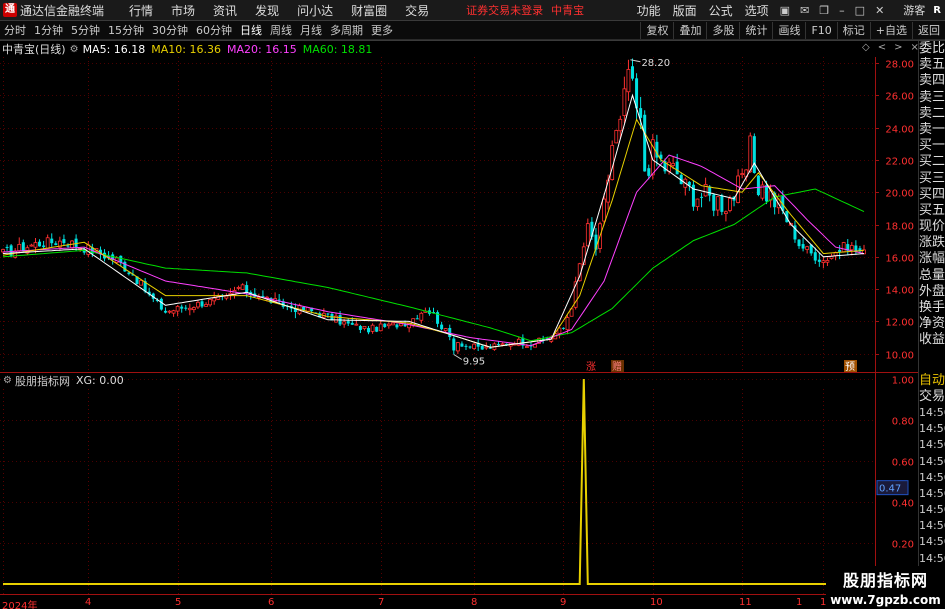  Describe the element at coordinates (932, 324) in the screenshot. I see `sidebar-item: 净资` at that location.